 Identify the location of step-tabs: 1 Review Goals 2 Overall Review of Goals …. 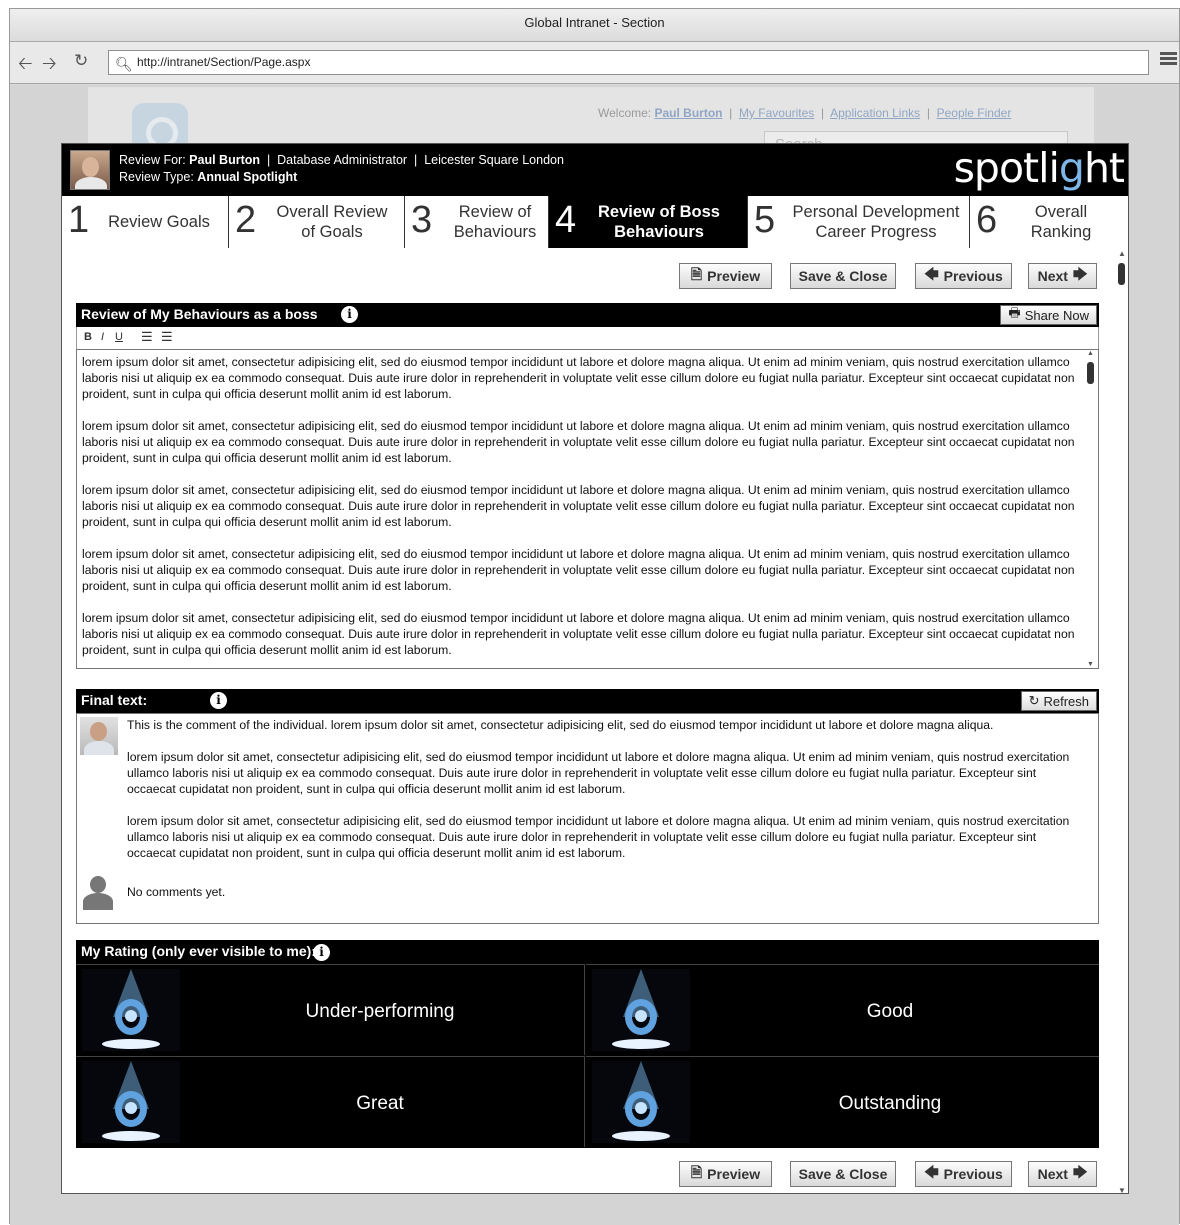
(595, 222).